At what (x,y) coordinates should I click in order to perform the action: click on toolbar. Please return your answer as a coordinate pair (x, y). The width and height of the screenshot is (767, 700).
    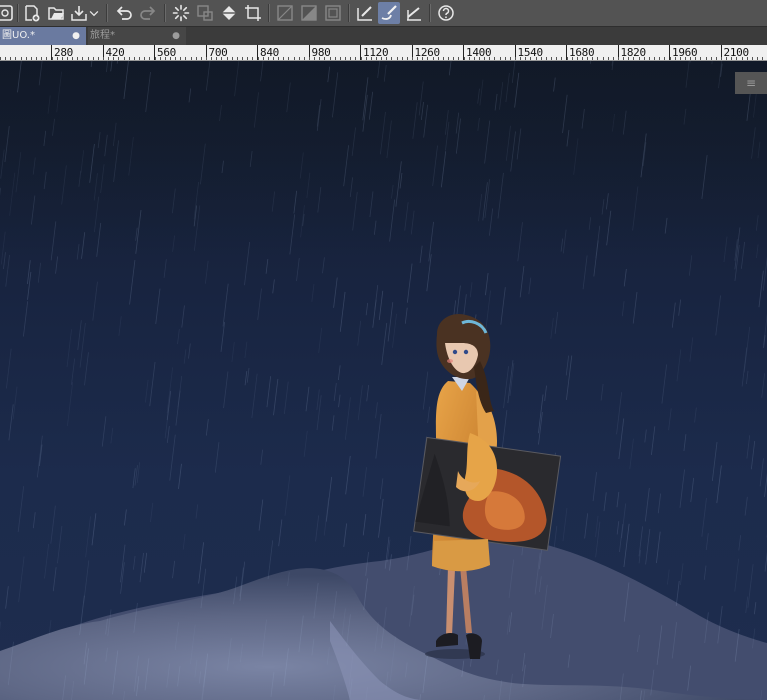
    Looking at the image, I should click on (383, 13).